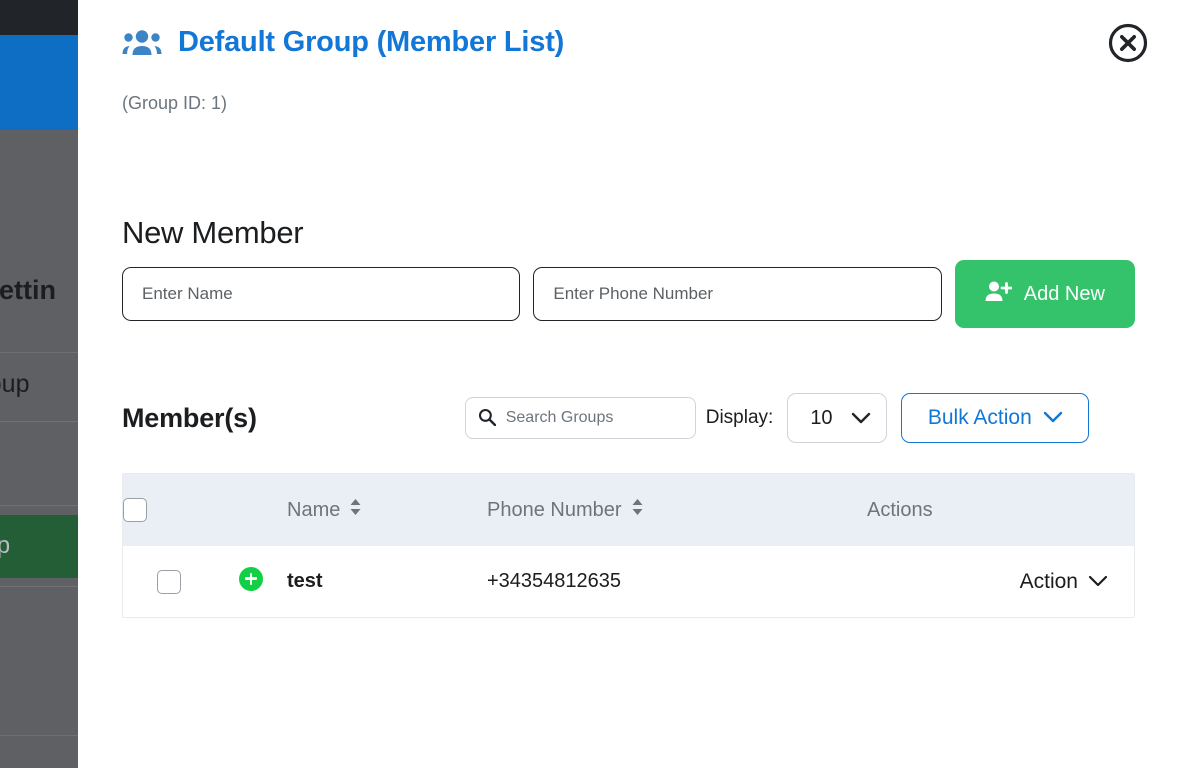  Describe the element at coordinates (39, 17) in the screenshot. I see `backdrop-top-bar` at that location.